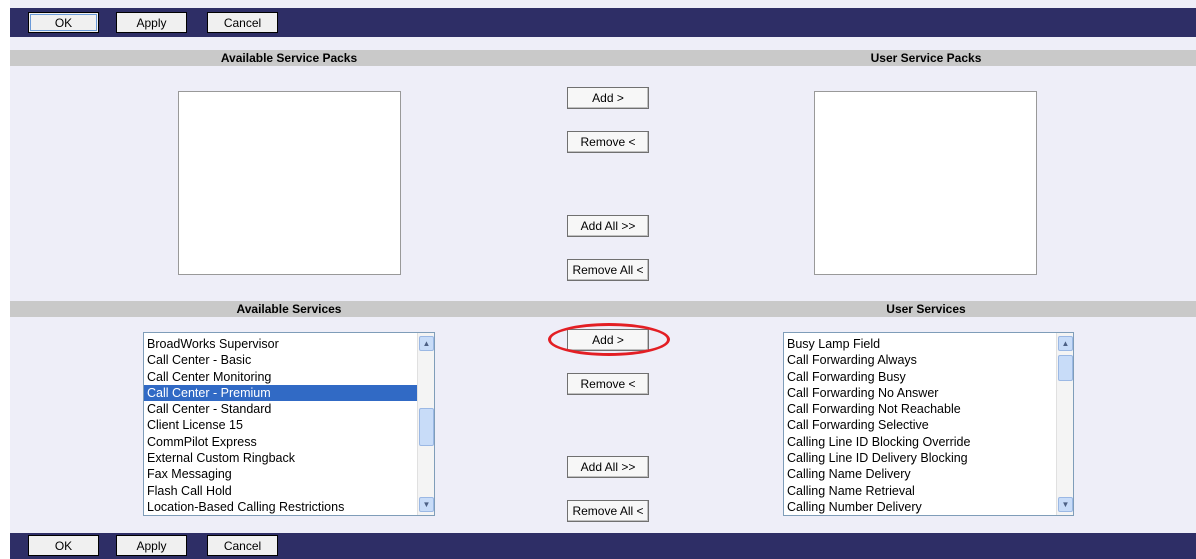 The height and width of the screenshot is (559, 1196). Describe the element at coordinates (1064, 424) in the screenshot. I see `user-services-scrollbar: ▲ ▼` at that location.